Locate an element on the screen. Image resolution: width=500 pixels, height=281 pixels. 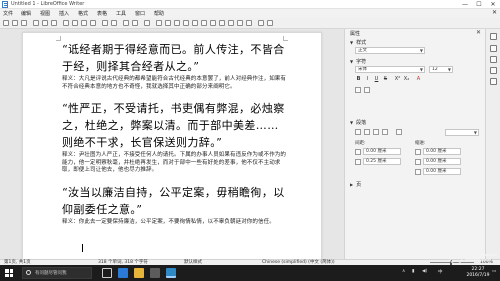
superscript-button: X² is located at coordinates (397, 79).